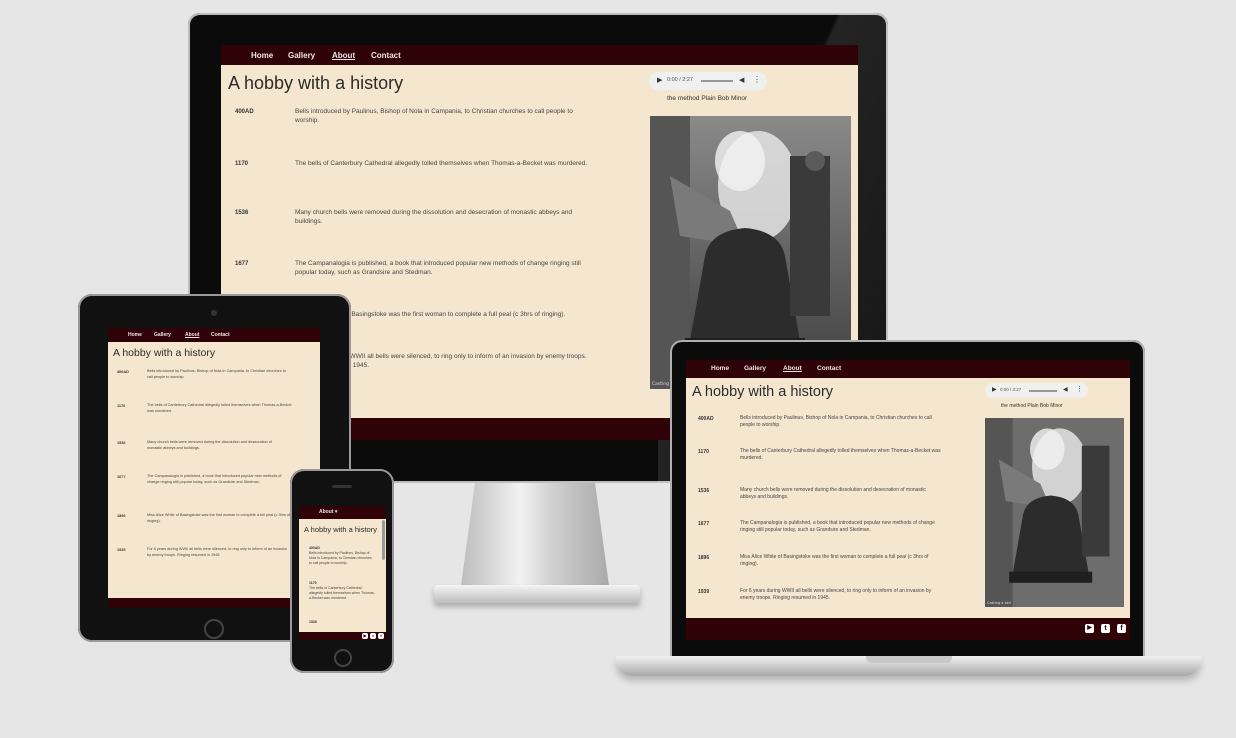 This screenshot has width=1236, height=738. What do you see at coordinates (535, 538) in the screenshot?
I see `monitor-stand` at bounding box center [535, 538].